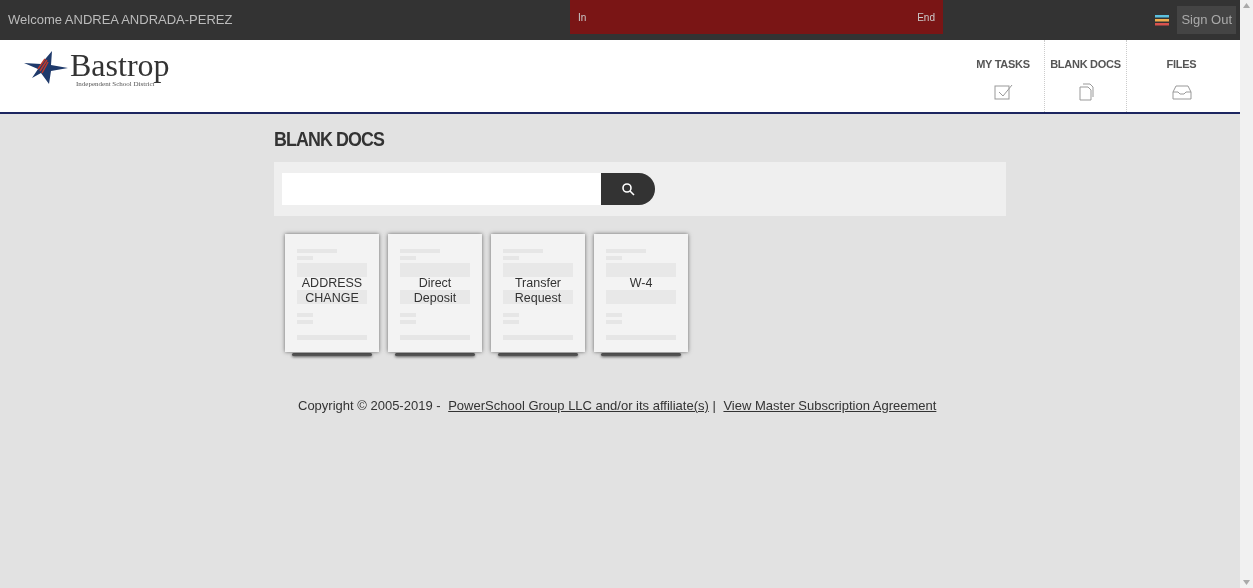  What do you see at coordinates (578, 405) in the screenshot?
I see `powerschool-link: PowerSchool Group LLC and/or its affiliate(s)` at bounding box center [578, 405].